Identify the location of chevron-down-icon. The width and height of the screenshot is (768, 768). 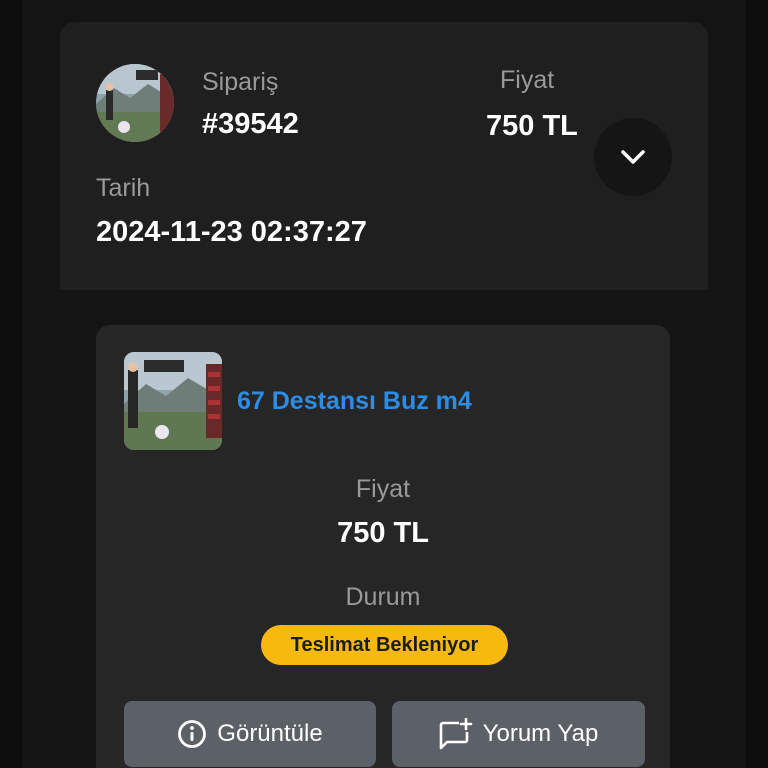
(633, 157).